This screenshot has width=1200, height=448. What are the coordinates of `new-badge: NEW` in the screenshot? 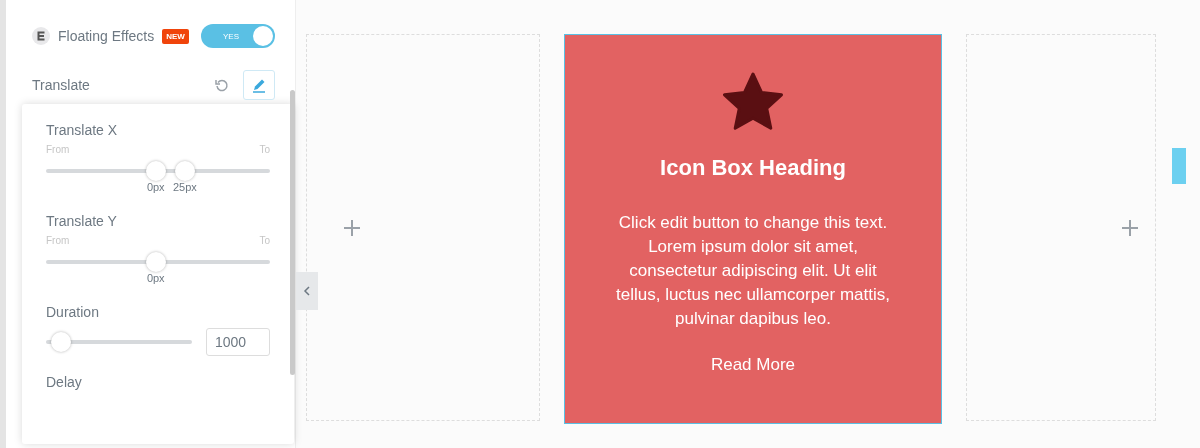 It's located at (175, 36).